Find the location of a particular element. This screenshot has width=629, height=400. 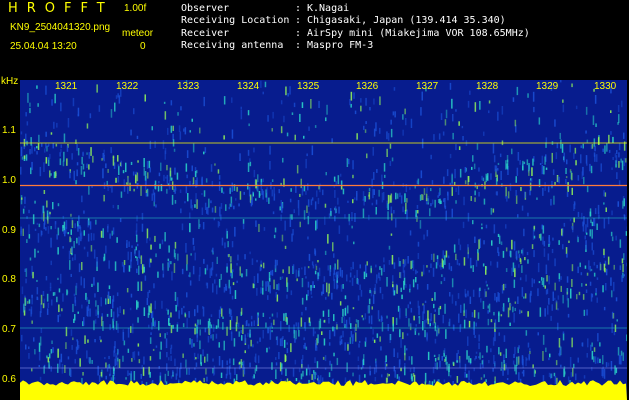

info-value: Chigasaki, Japan (139.414 35.340) is located at coordinates (406, 21).